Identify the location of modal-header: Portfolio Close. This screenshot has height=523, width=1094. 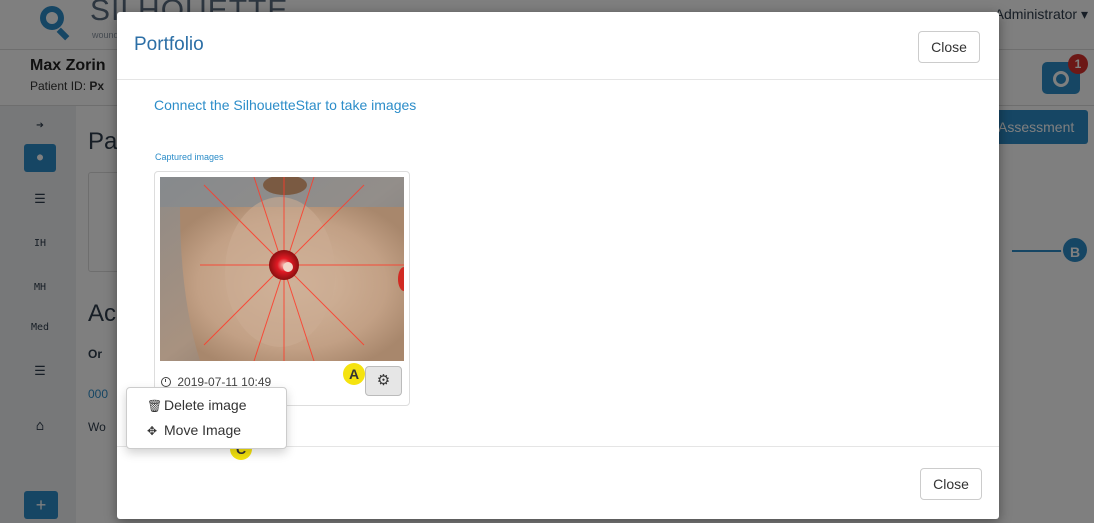
(558, 46).